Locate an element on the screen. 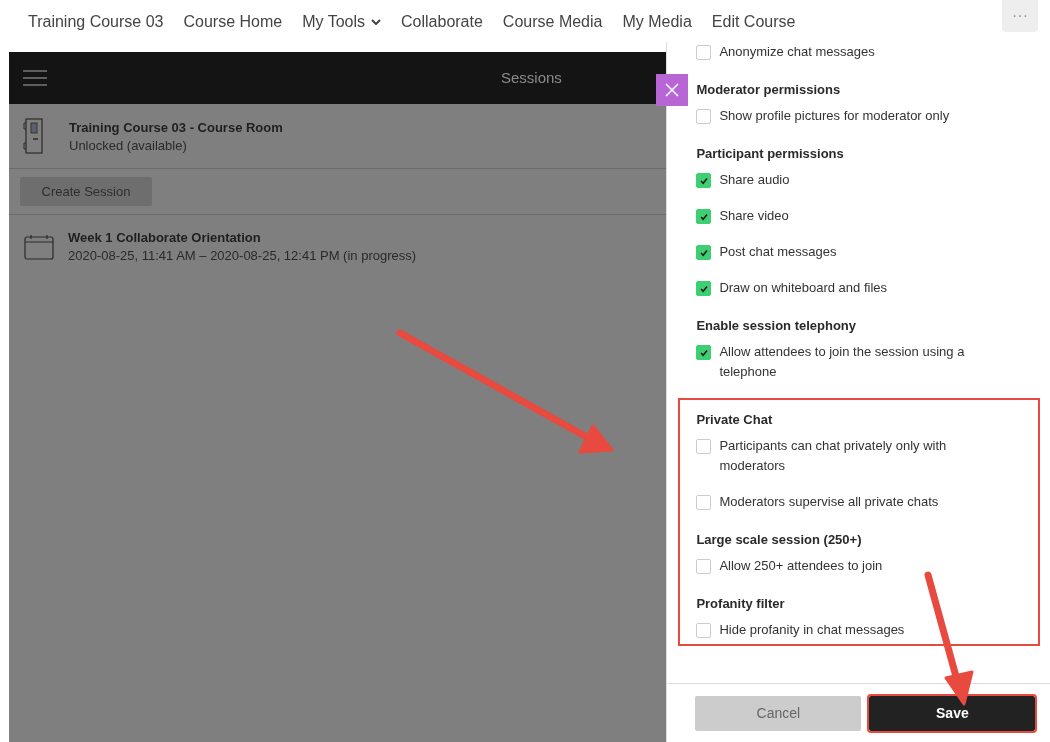  section-heading: Private Chat is located at coordinates (735, 420).